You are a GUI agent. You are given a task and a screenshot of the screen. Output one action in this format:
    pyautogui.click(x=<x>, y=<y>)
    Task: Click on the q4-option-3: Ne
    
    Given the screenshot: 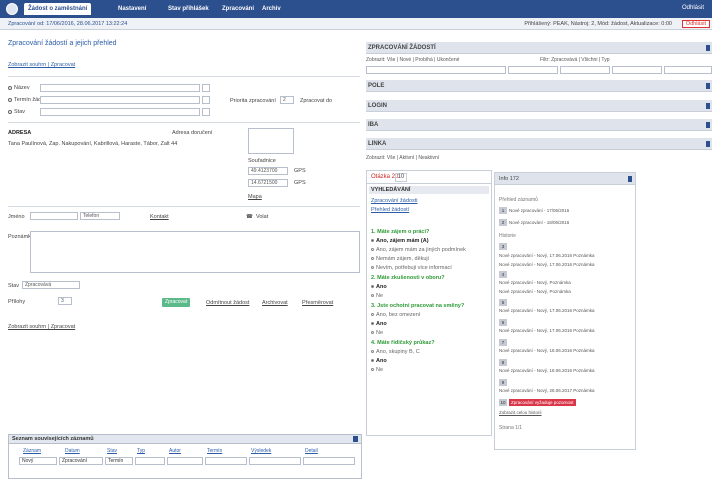 What is the action you would take?
    pyautogui.click(x=377, y=370)
    